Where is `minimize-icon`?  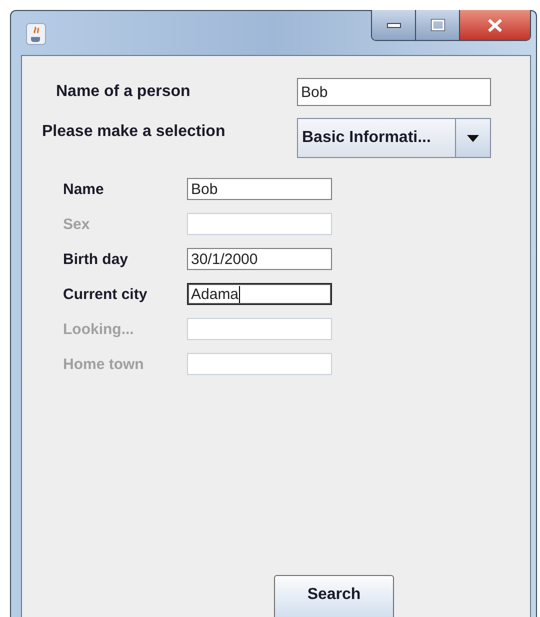
minimize-icon is located at coordinates (393, 25).